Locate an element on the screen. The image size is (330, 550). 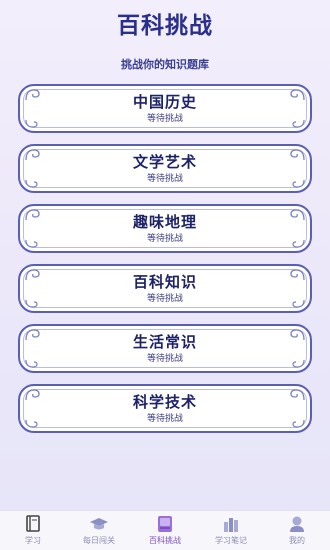
graduation-cap-icon is located at coordinates (99, 524).